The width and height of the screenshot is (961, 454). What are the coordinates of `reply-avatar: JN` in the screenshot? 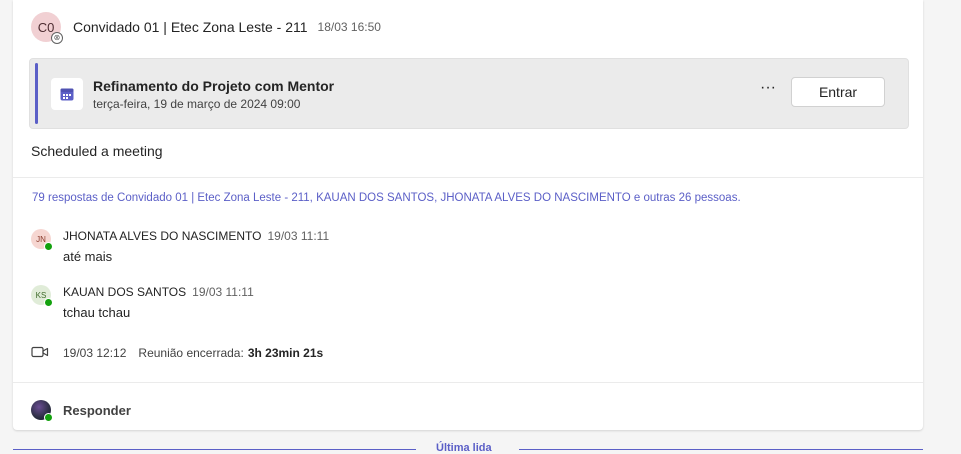 It's located at (42, 240).